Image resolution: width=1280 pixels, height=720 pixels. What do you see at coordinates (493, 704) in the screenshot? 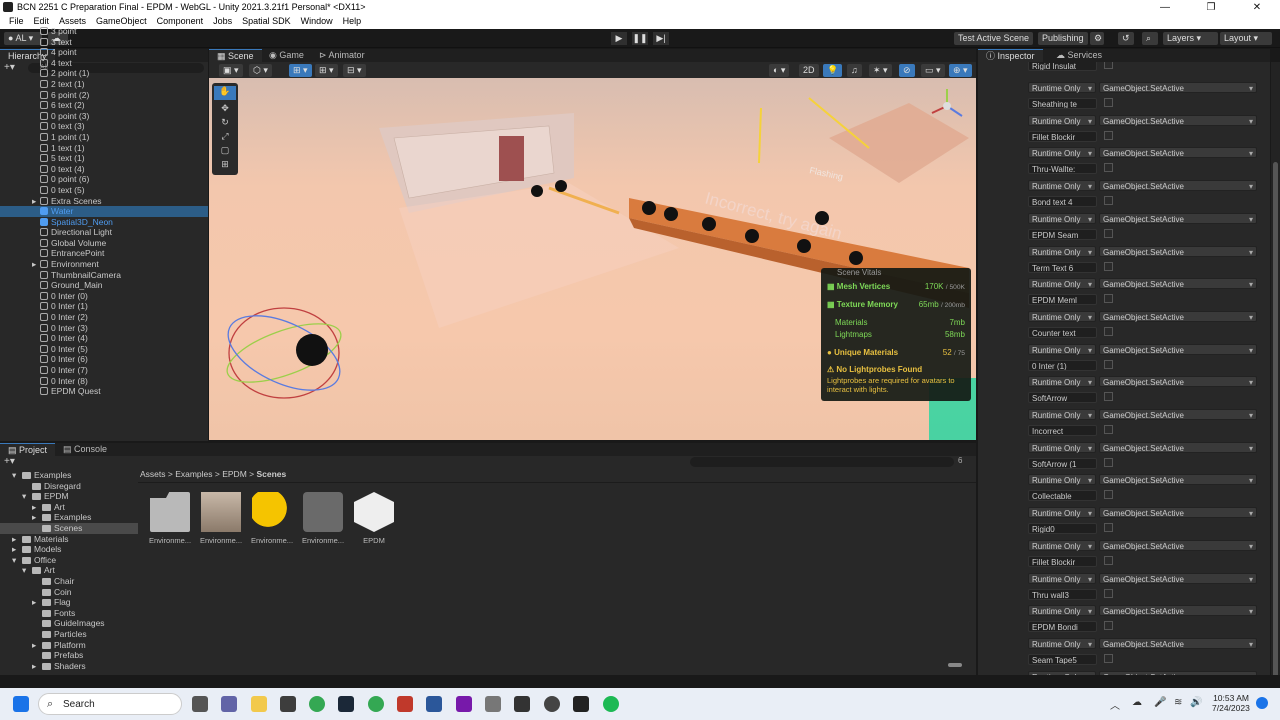
I see `calculator-icon` at bounding box center [493, 704].